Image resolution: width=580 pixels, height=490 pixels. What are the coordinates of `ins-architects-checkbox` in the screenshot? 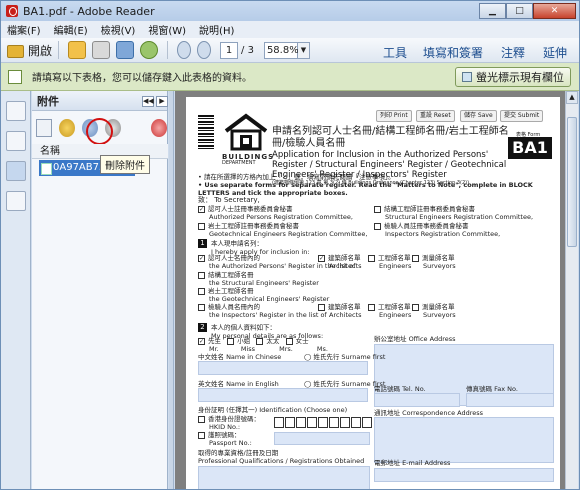 It's located at (321, 307).